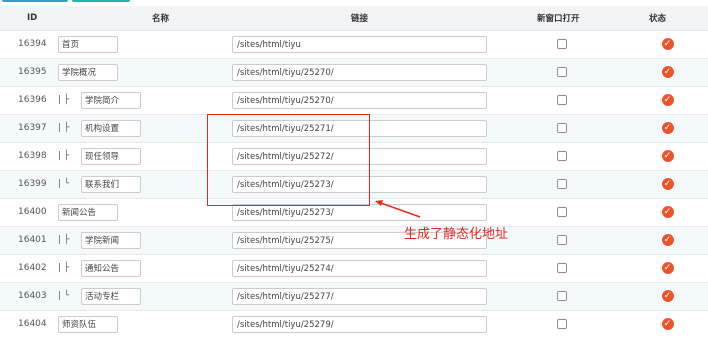 This screenshot has height=338, width=708. Describe the element at coordinates (354, 239) in the screenshot. I see `table-row: 16401 | ├ 学院新闻/sites/html/tiyu/25275/✓` at that location.